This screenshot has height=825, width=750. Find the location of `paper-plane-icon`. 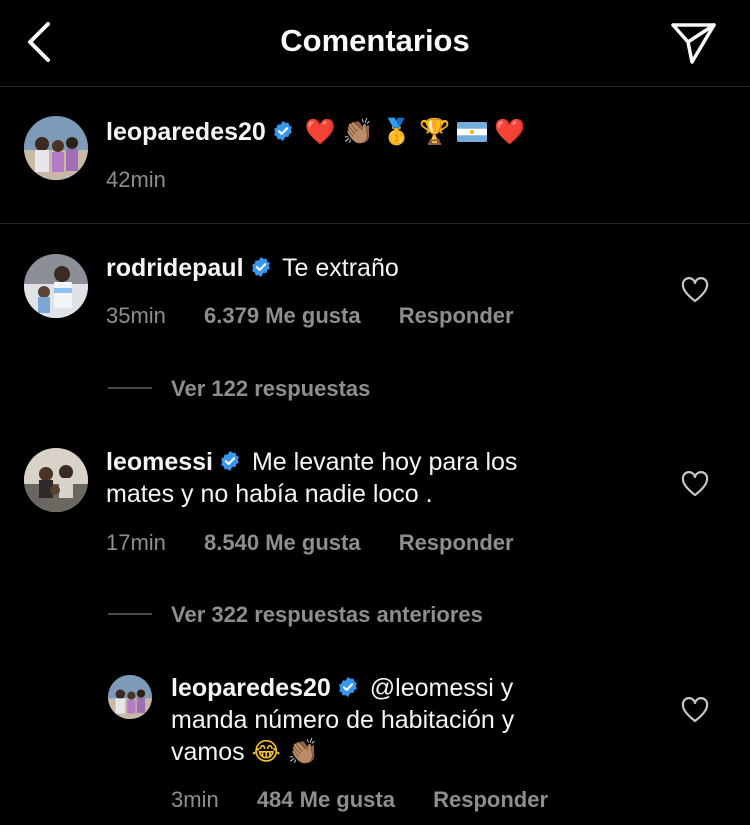

paper-plane-icon is located at coordinates (693, 42).